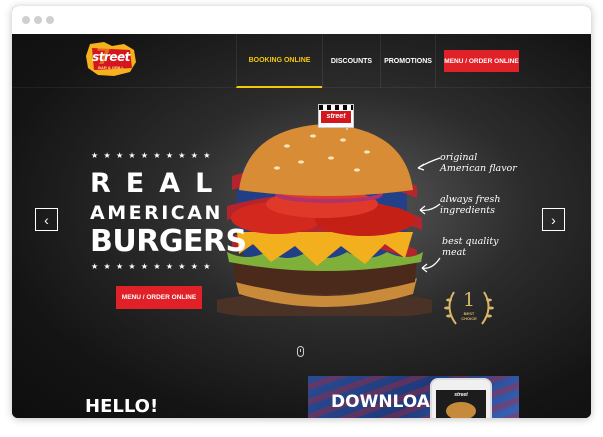 This screenshot has width=603, height=437. I want to click on nav-discounts: DISCOUNTS, so click(351, 61).